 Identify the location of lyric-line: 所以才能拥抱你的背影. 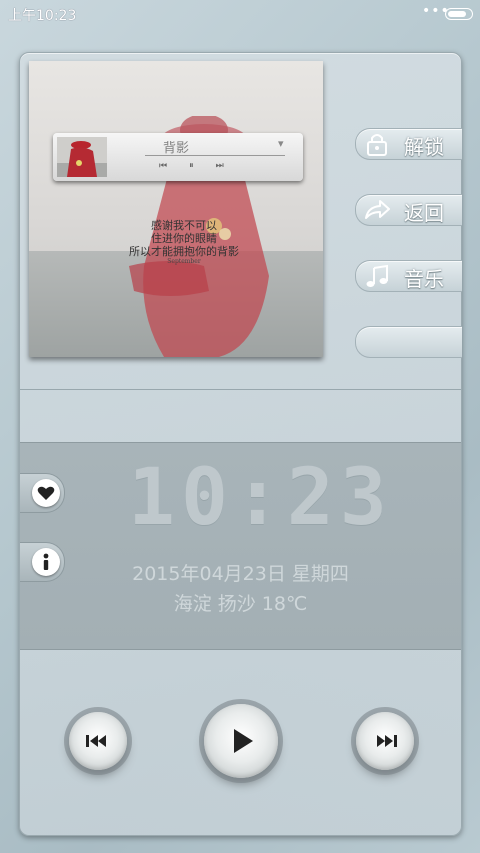
(184, 251).